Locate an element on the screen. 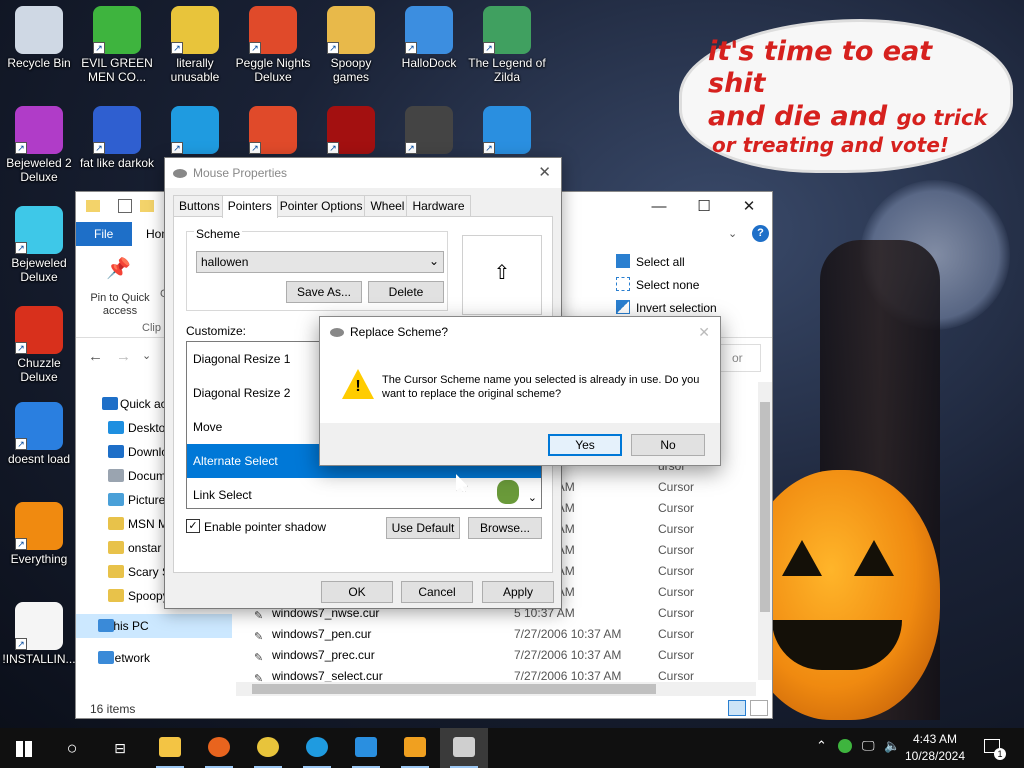 Image resolution: width=1024 pixels, height=768 pixels. store-icon is located at coordinates (415, 747).